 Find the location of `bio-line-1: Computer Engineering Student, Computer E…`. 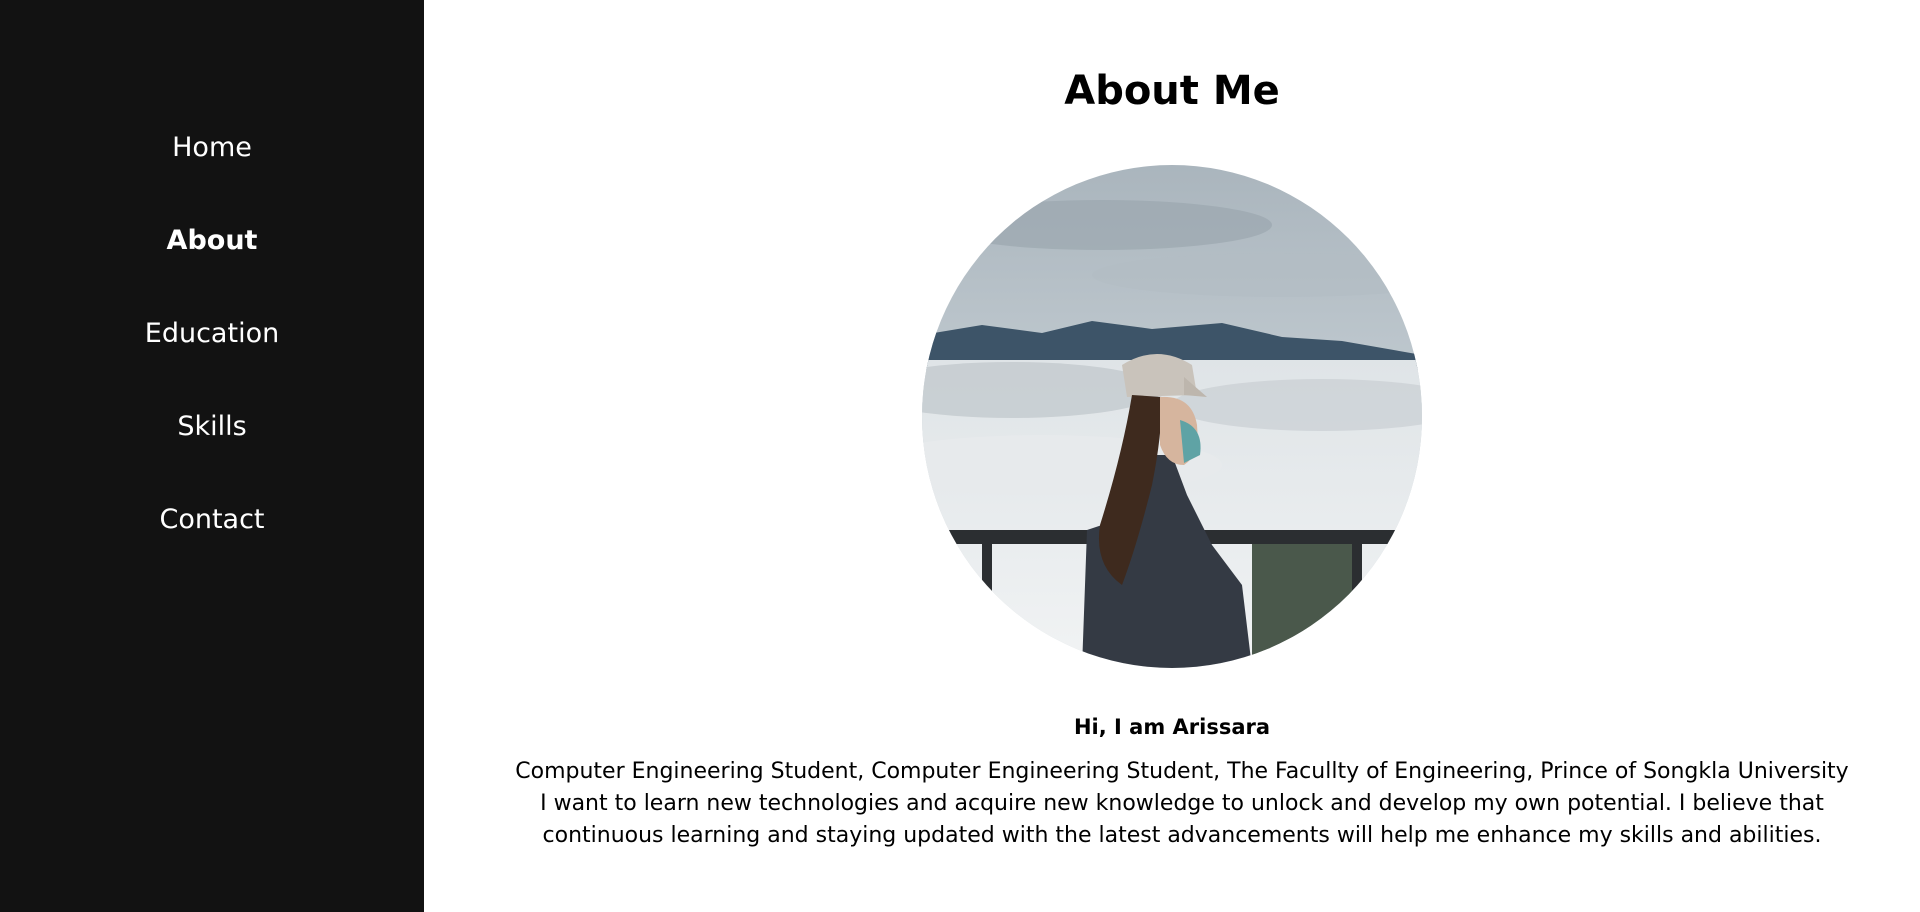

bio-line-1: Computer Engineering Student, Computer E… is located at coordinates (1182, 771).